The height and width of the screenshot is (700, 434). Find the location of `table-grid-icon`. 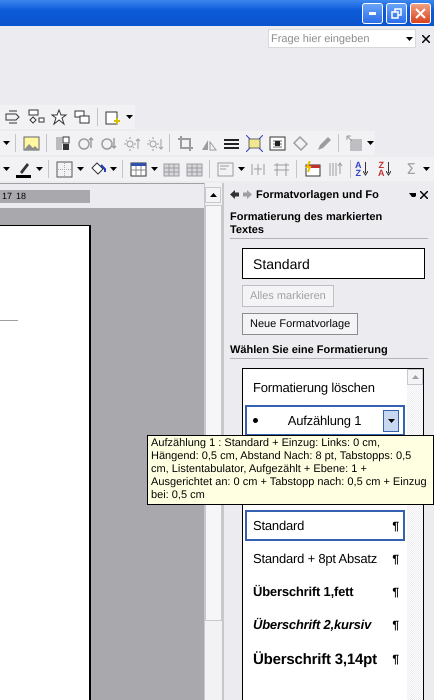

table-grid-icon is located at coordinates (171, 169).